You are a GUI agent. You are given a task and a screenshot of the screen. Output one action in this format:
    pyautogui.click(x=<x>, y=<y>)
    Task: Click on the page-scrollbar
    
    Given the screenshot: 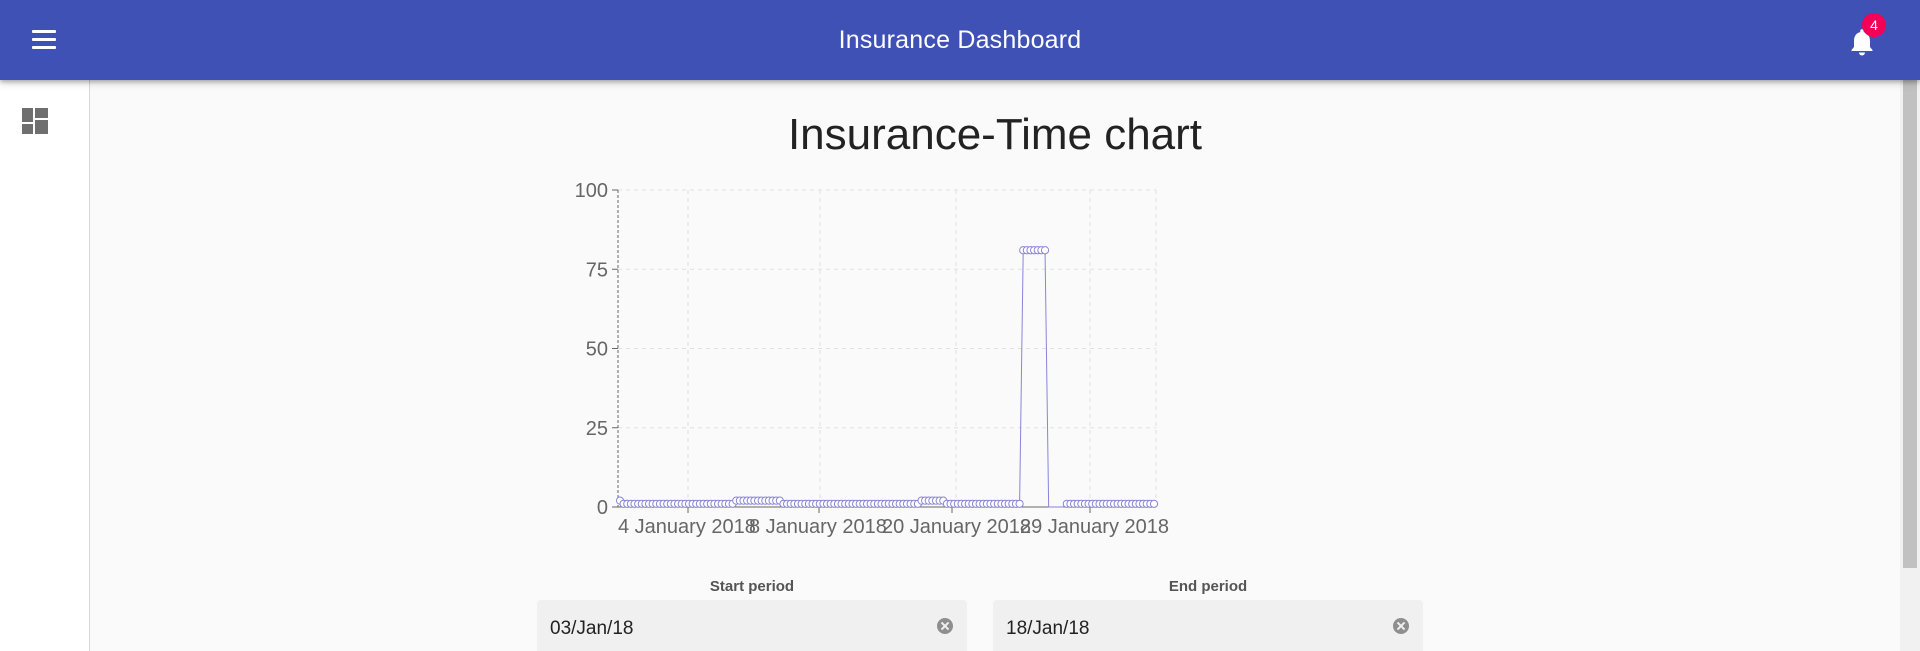 What is the action you would take?
    pyautogui.click(x=1910, y=365)
    